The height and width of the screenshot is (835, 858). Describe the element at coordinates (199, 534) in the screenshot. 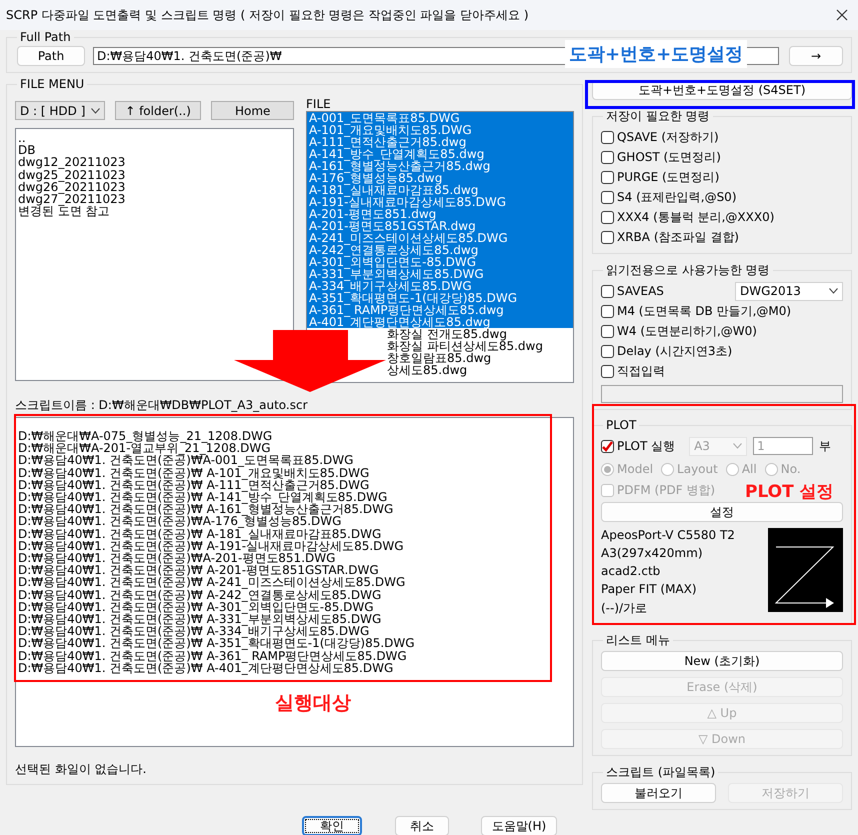

I see `script-line: D:₩용담40₩1. 건축도면(준공)₩ A-181_실내재료마감표85.DWG` at that location.